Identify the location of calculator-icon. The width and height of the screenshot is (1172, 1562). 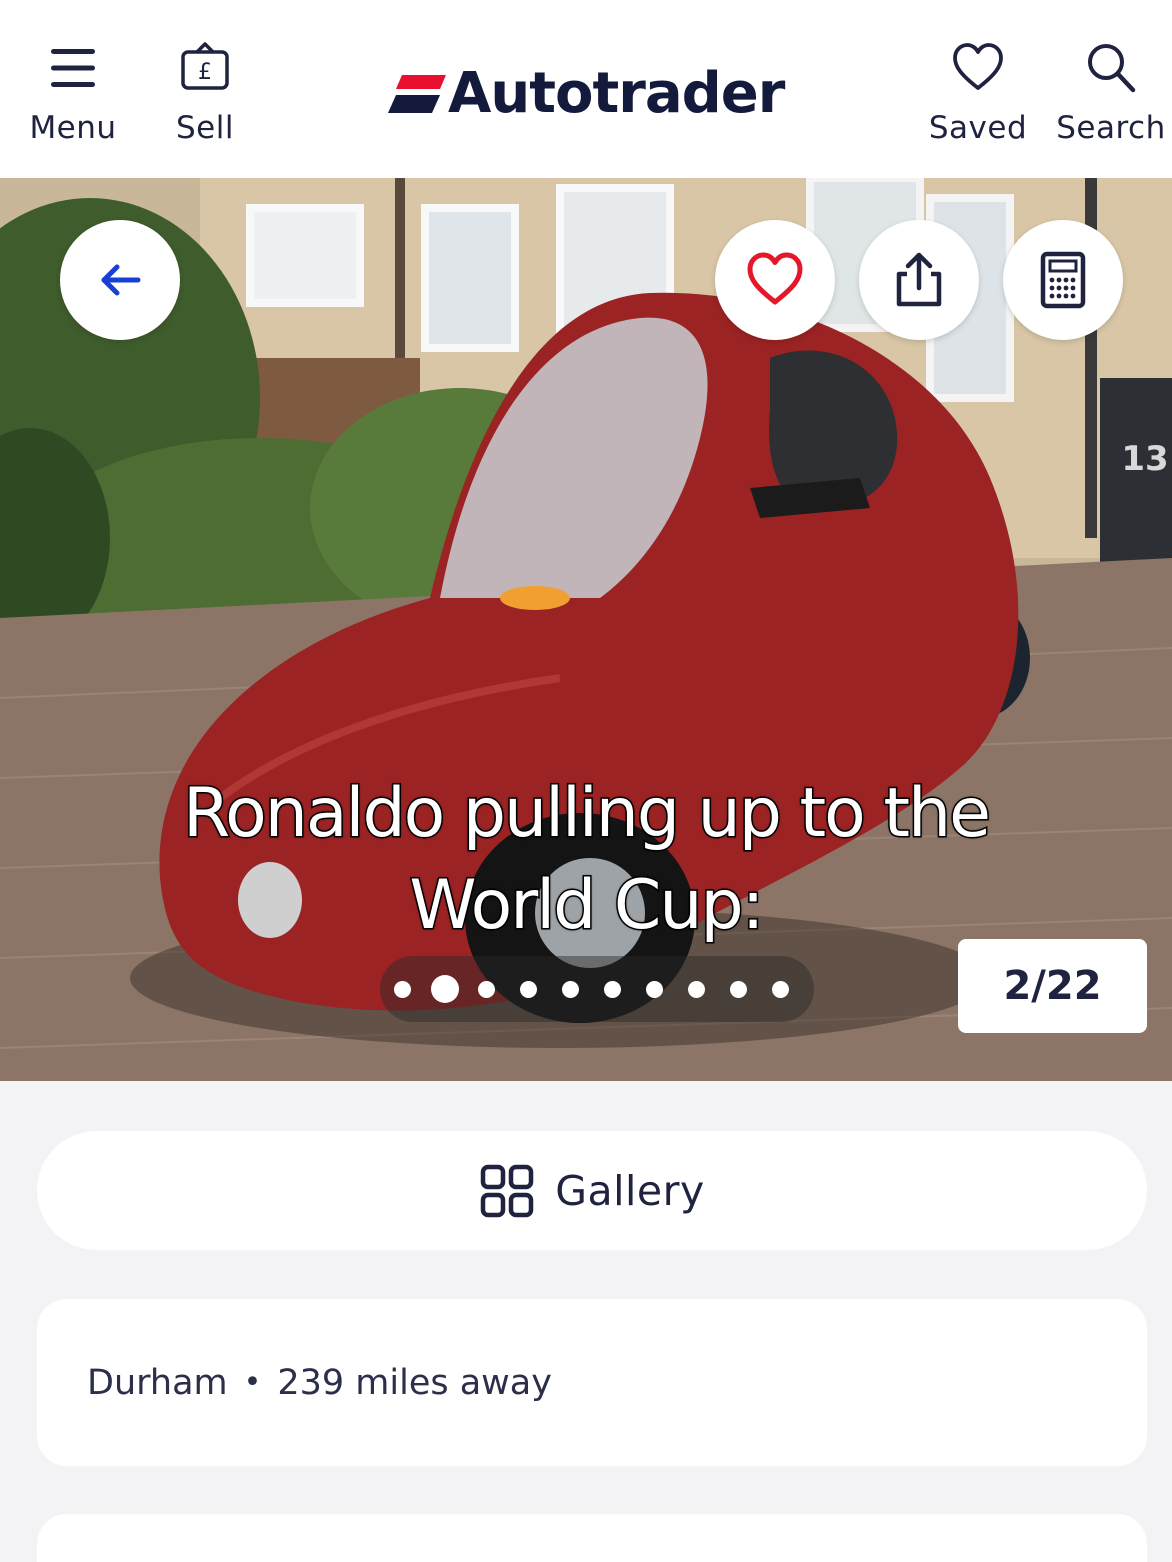
(1063, 280).